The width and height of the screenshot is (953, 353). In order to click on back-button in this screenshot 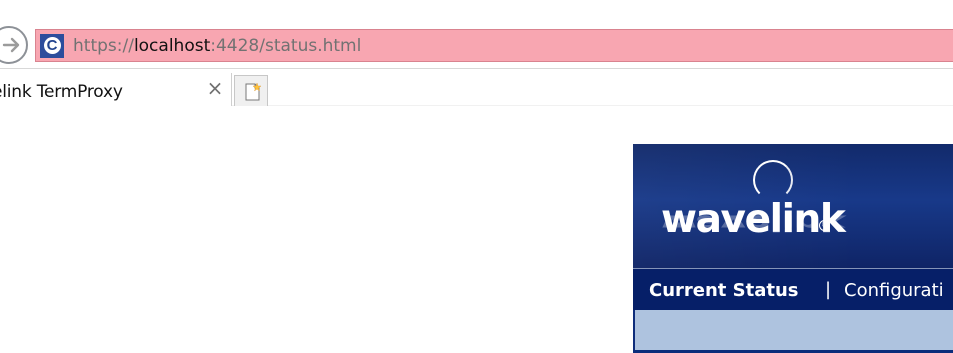, I will do `click(14, 45)`.